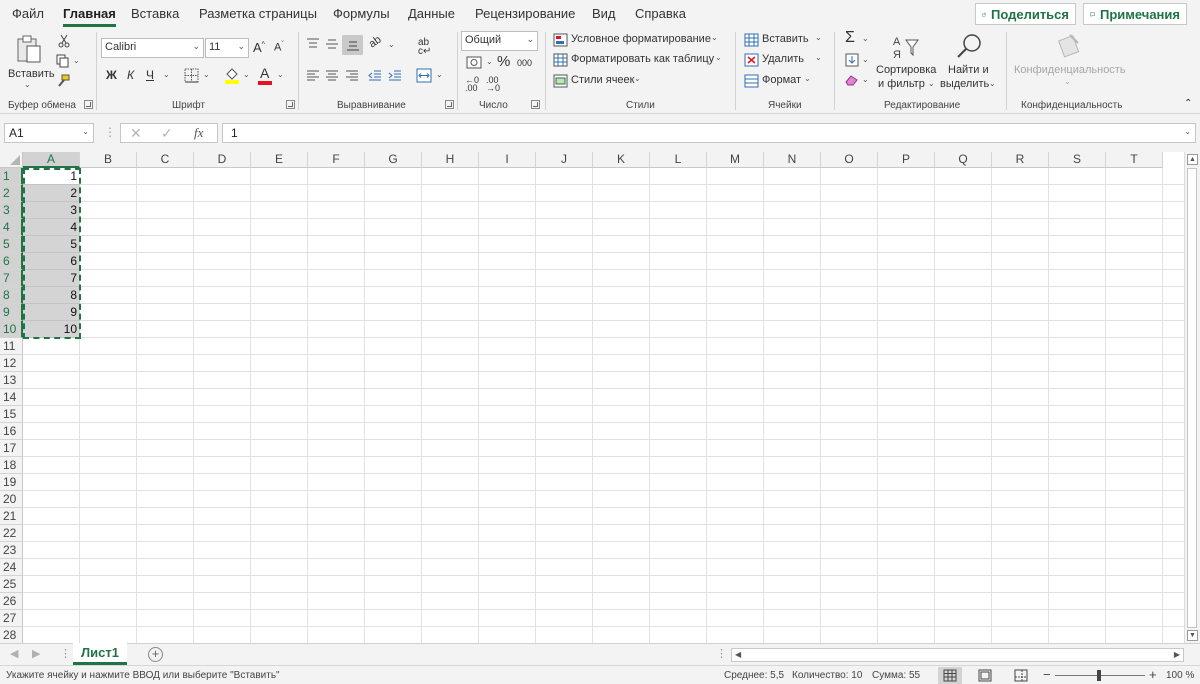  I want to click on next-sheet-icon: ▶, so click(36, 653).